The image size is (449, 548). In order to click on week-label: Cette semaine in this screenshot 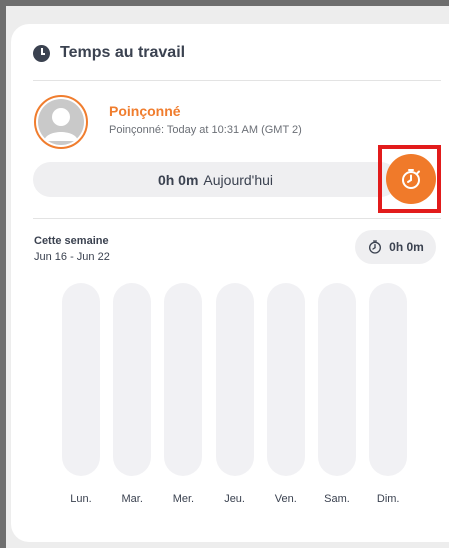, I will do `click(71, 241)`.